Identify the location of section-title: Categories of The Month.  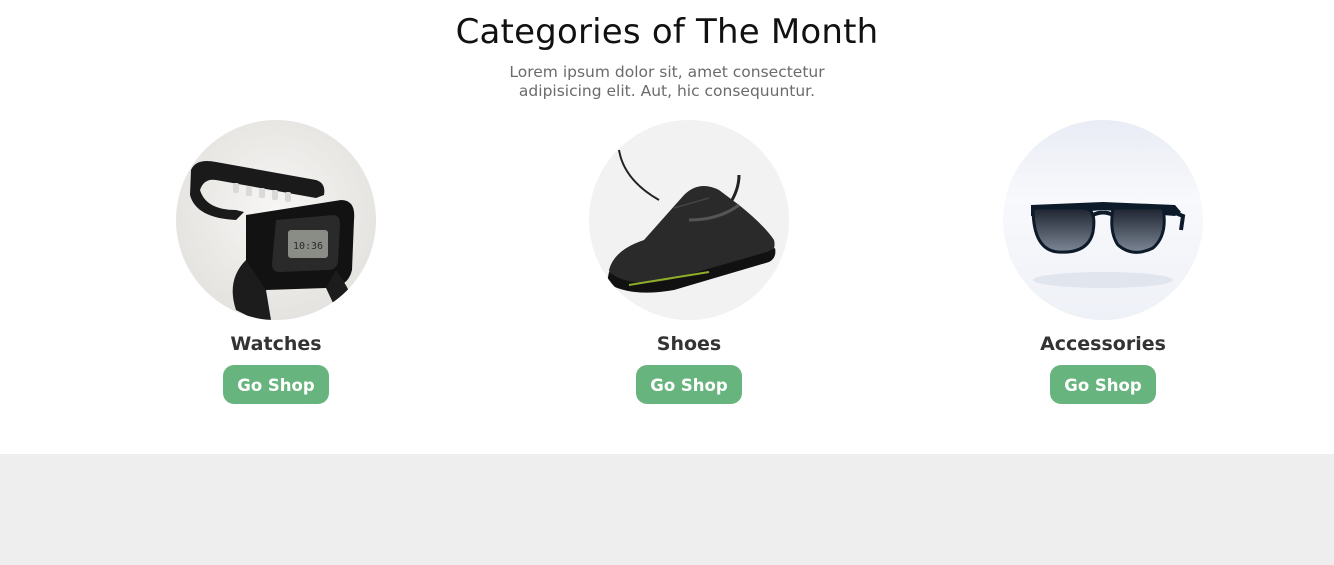
(667, 32).